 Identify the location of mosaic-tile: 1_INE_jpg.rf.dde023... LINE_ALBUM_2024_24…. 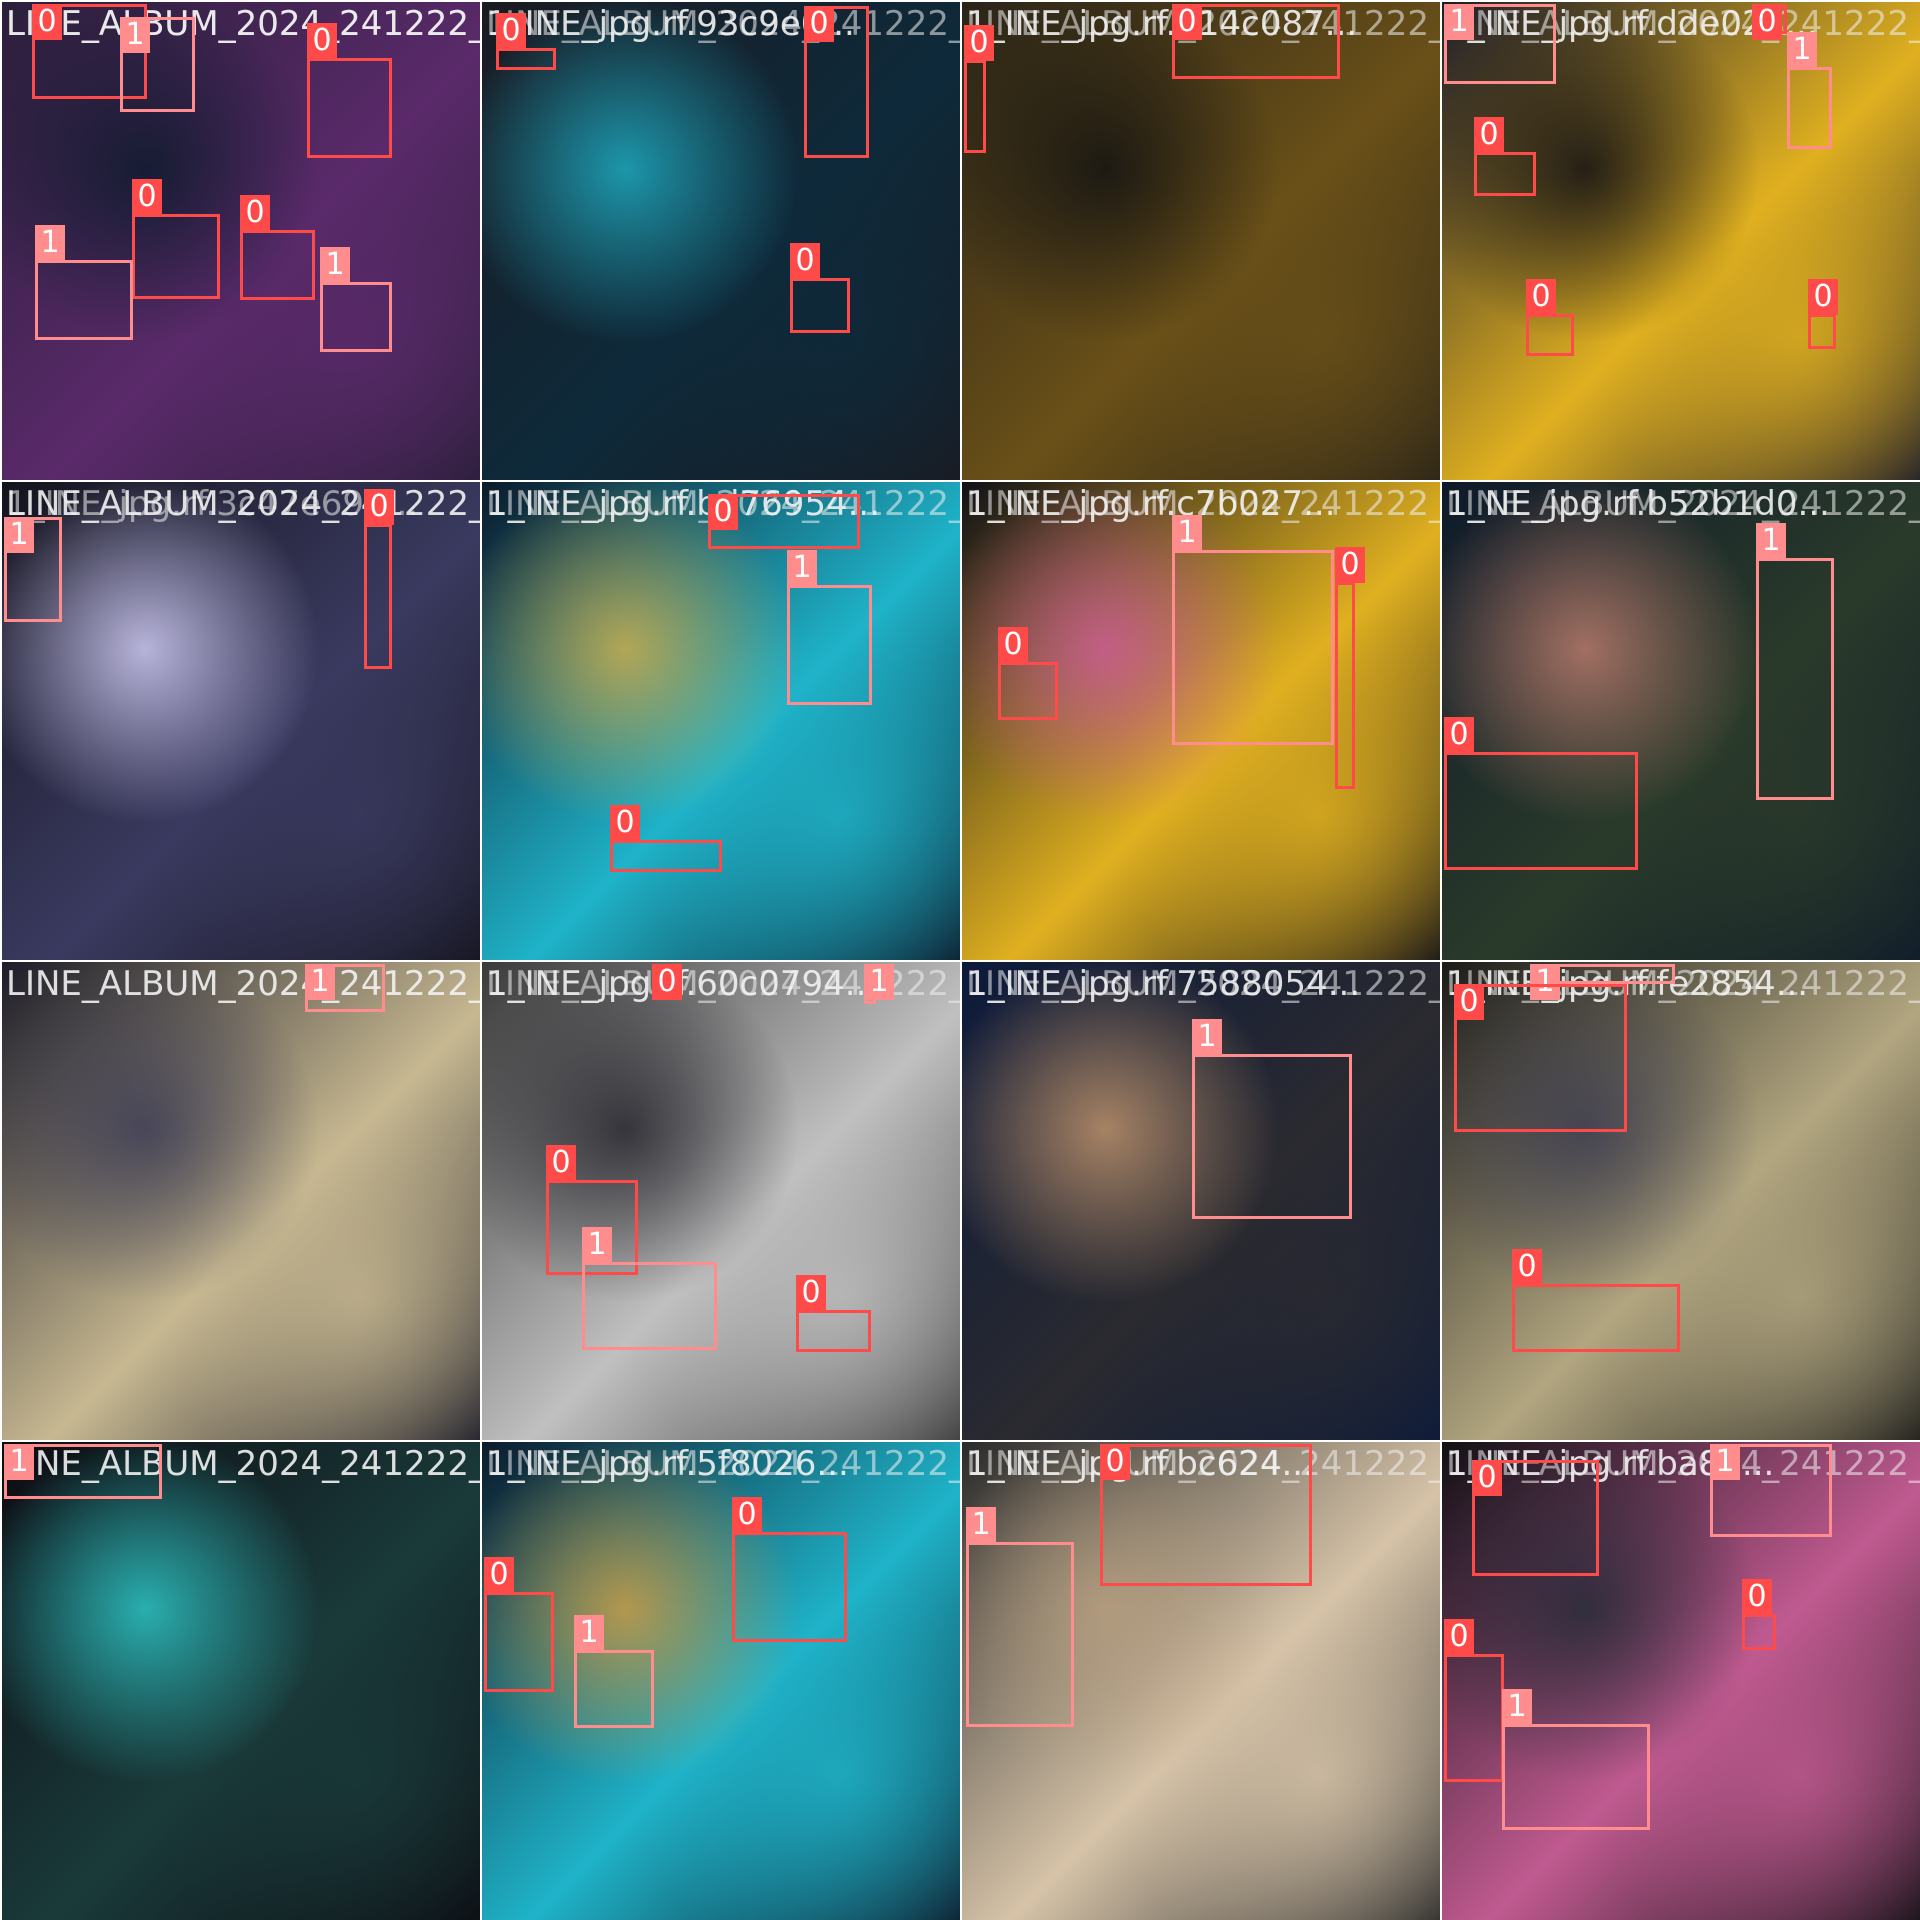
(1681, 241).